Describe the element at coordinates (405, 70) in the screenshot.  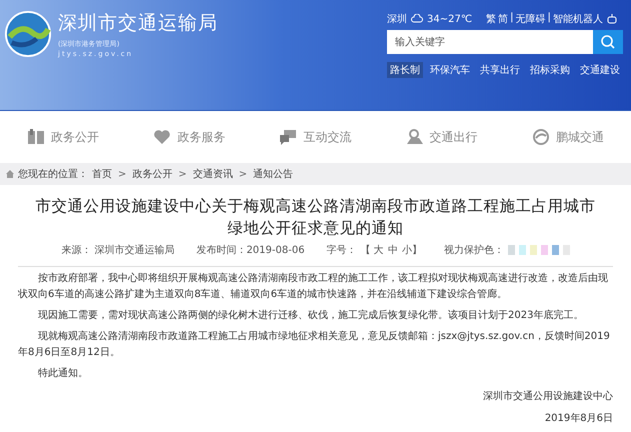
I see `quick-link: 路长制` at that location.